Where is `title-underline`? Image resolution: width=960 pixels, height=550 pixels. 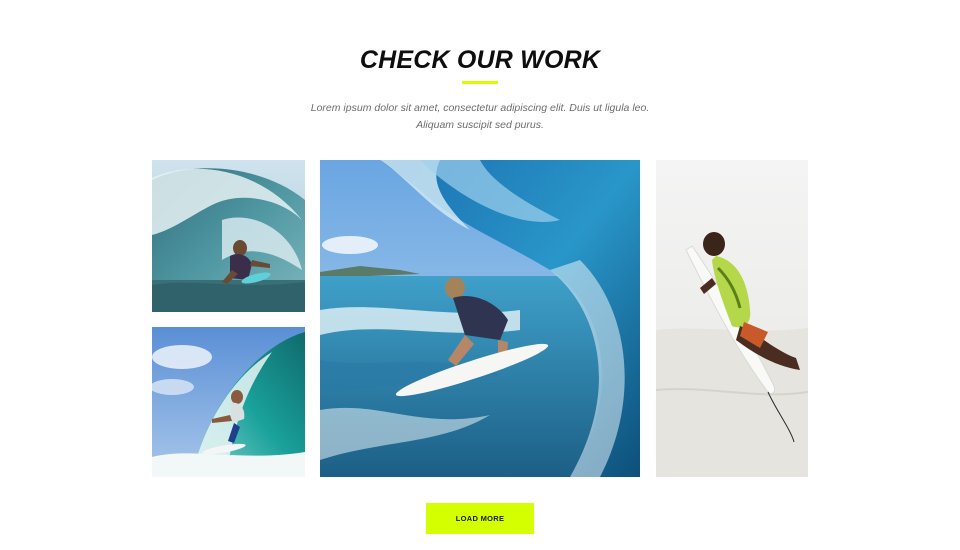
title-underline is located at coordinates (480, 82).